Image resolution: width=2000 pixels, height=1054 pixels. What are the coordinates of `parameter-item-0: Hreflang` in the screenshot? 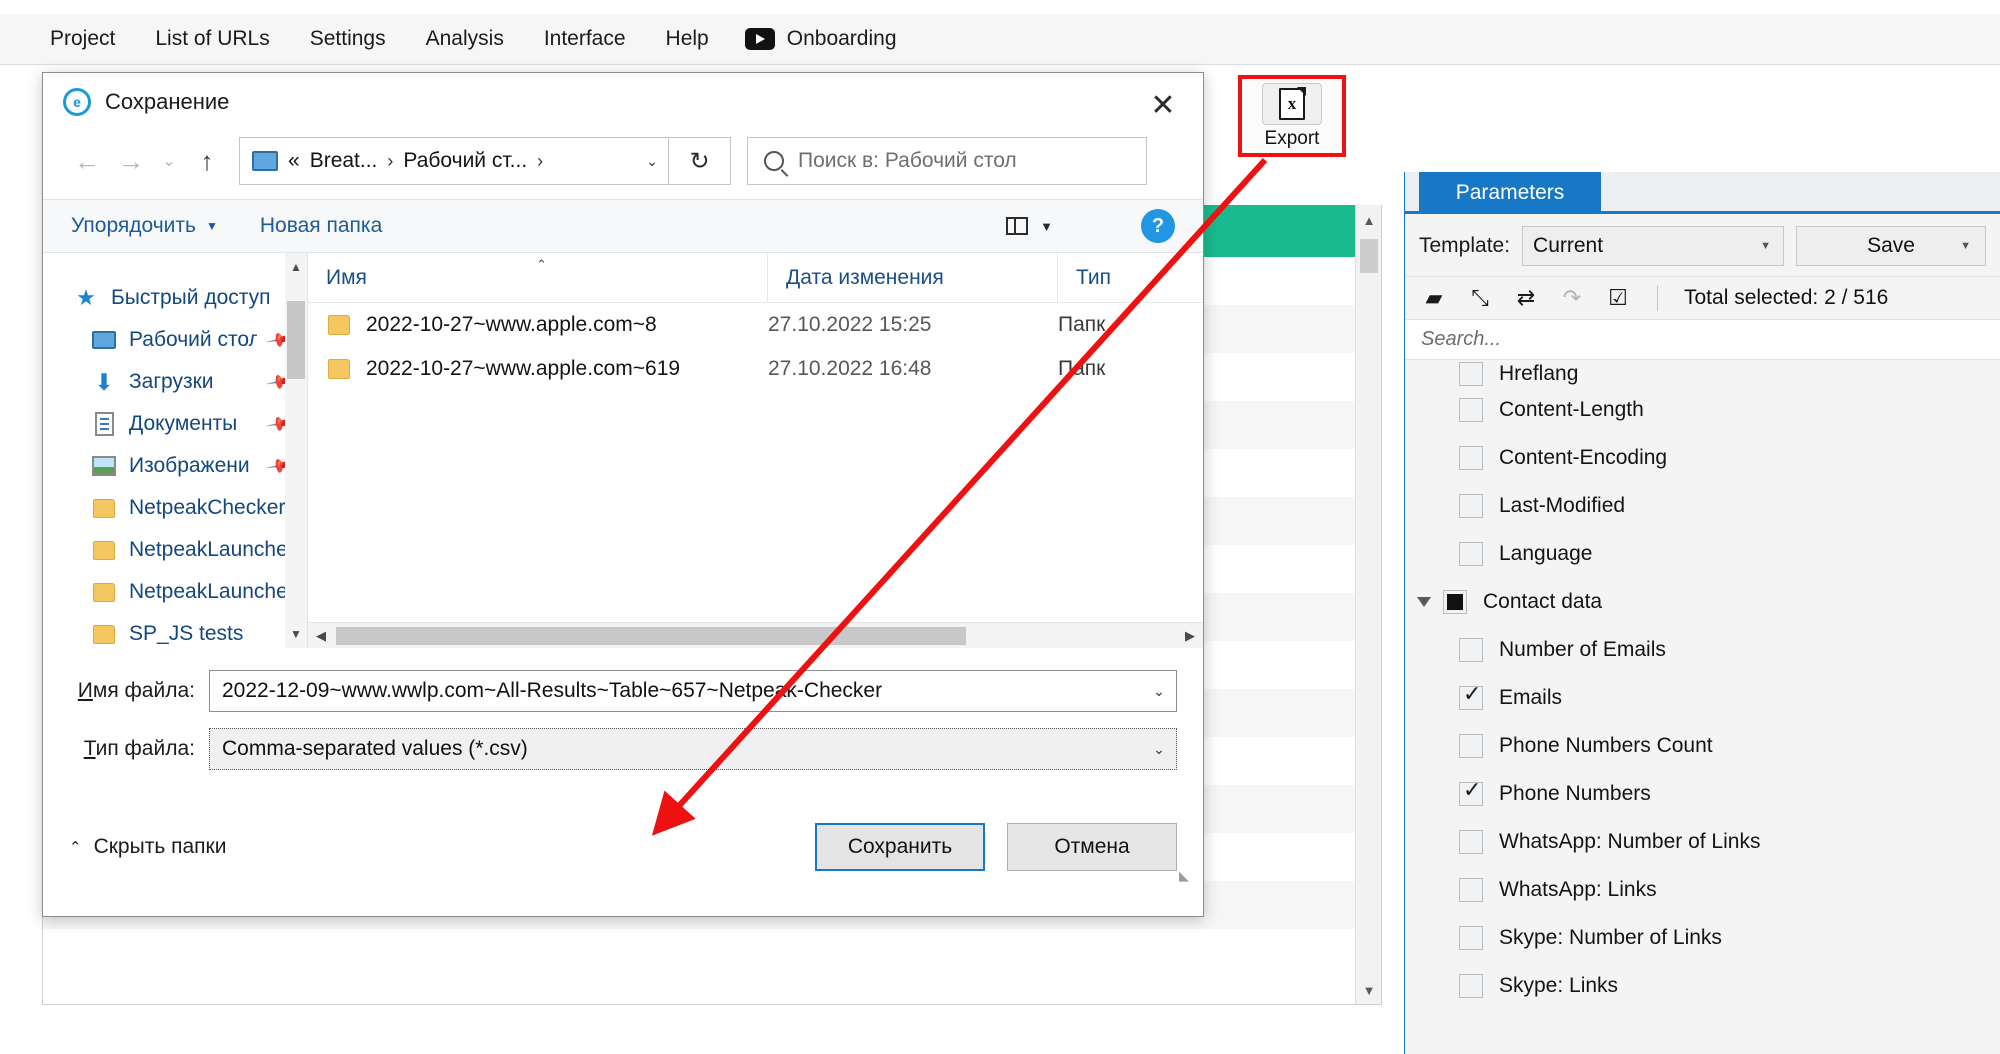 It's located at (1702, 373).